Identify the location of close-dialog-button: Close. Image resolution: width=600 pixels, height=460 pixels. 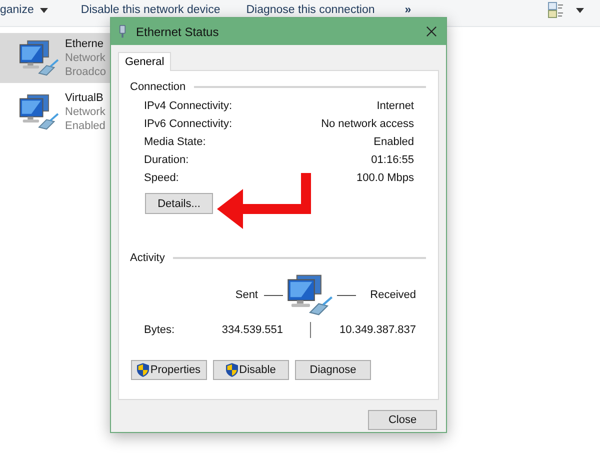
(402, 420).